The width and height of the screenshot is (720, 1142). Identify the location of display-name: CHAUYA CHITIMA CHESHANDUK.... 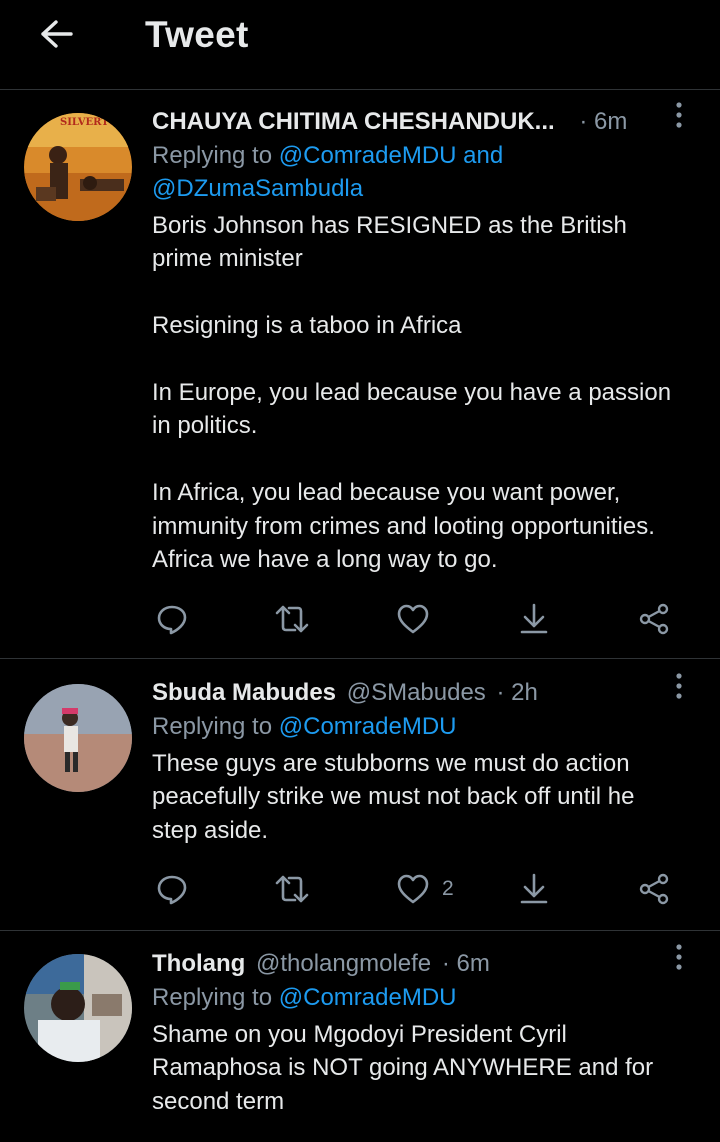
(353, 121).